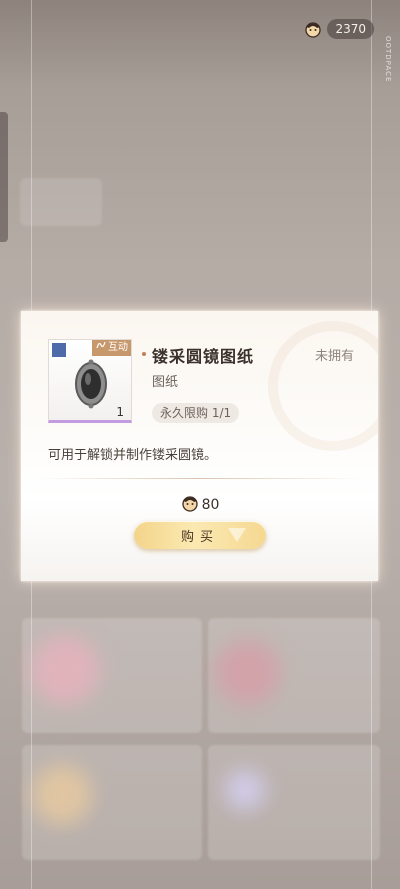 The height and width of the screenshot is (889, 400). Describe the element at coordinates (59, 350) in the screenshot. I see `rarity-corner-icon` at that location.